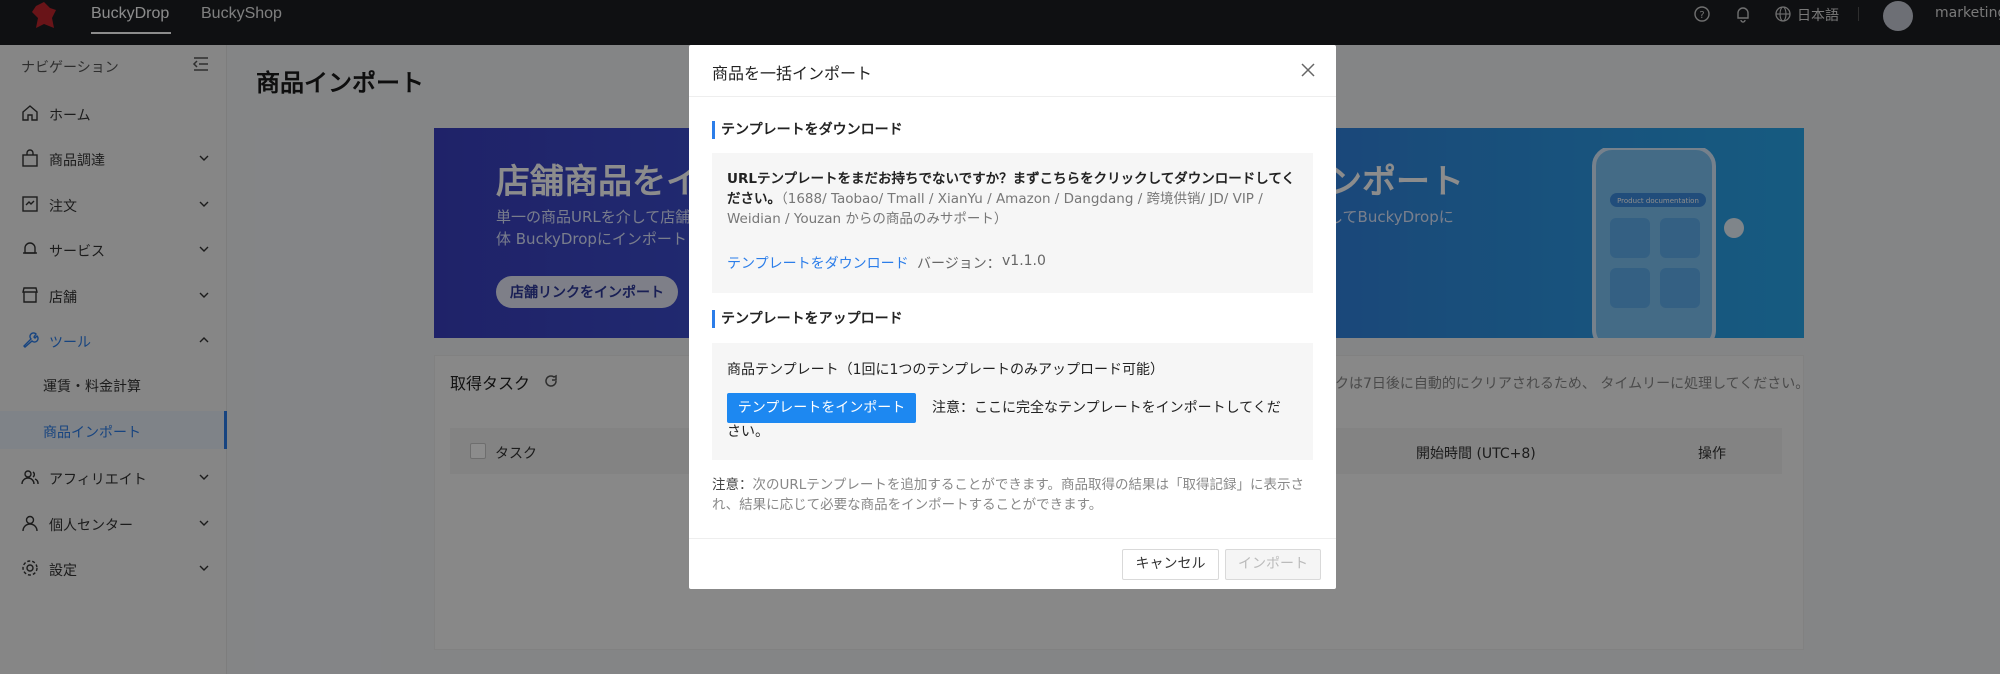 The image size is (2000, 674). What do you see at coordinates (1012, 71) in the screenshot?
I see `modal-header: 商品を一括インポート` at bounding box center [1012, 71].